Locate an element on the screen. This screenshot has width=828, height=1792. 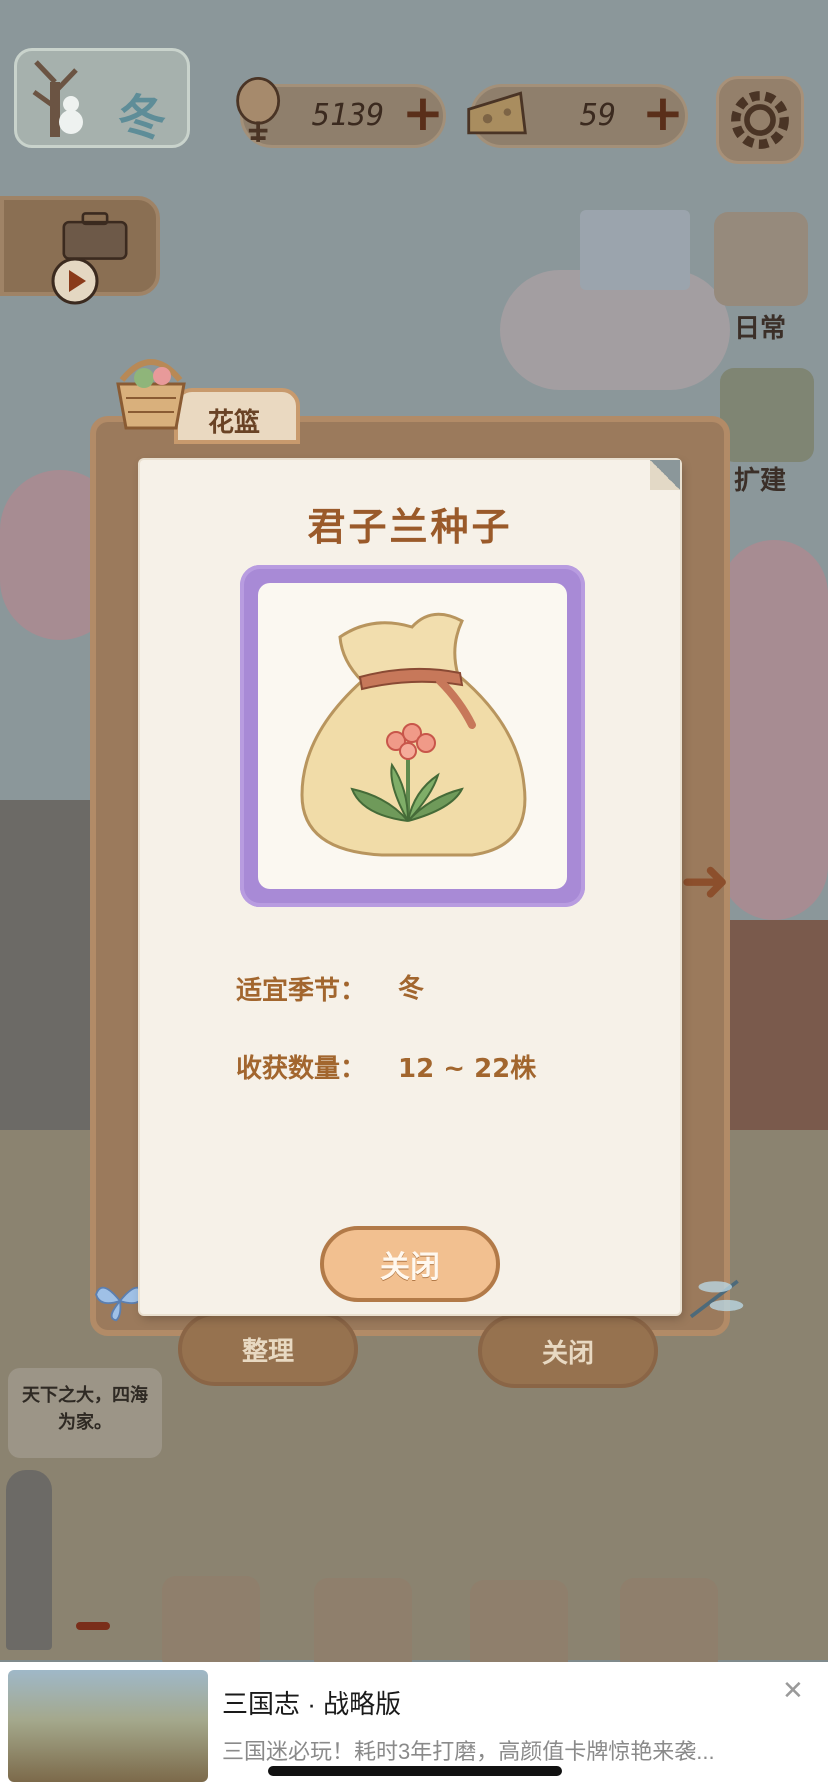
background-tree-right is located at coordinates (774, 730).